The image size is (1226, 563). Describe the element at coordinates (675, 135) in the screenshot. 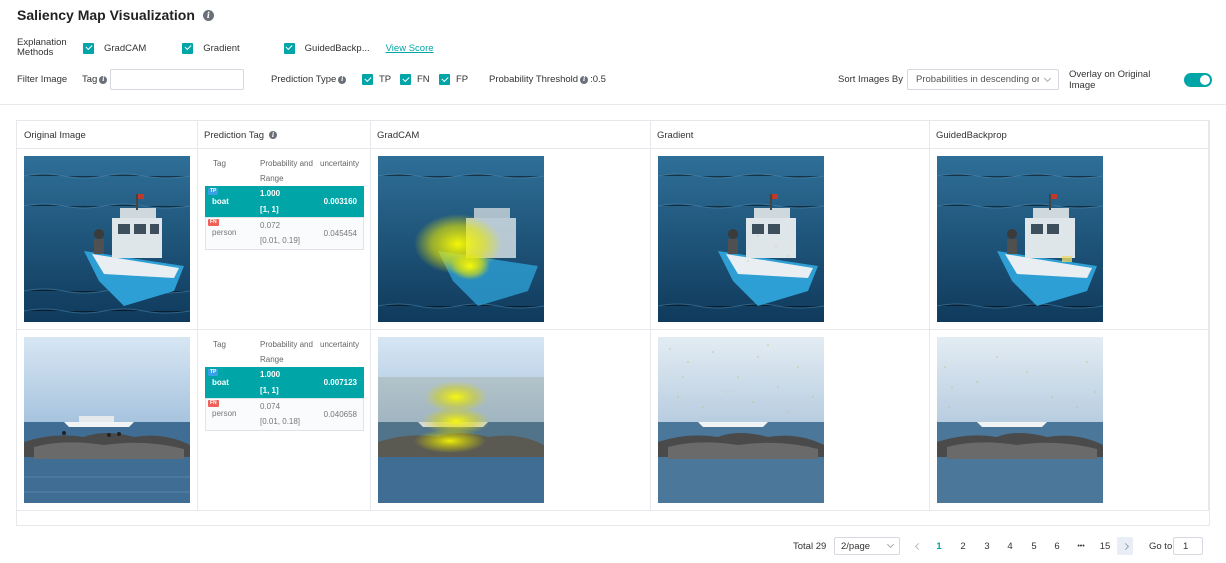

I see `col-gradient: Gradient` at that location.